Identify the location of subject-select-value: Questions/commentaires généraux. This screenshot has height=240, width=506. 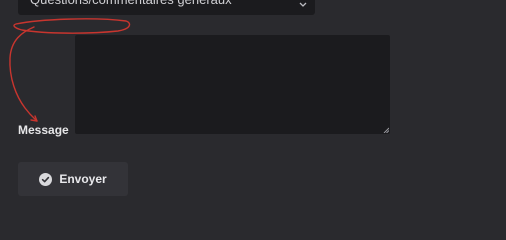
(131, 6).